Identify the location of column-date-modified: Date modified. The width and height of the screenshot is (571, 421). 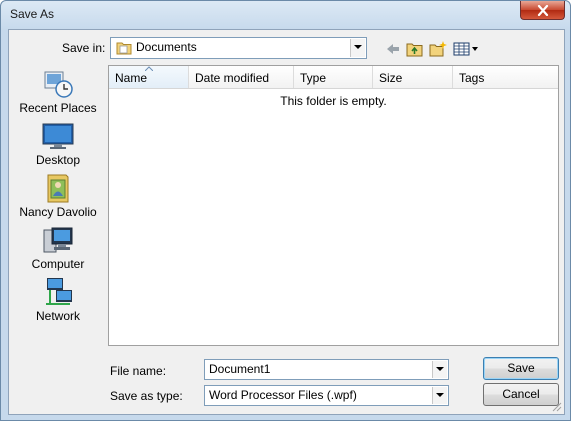
(241, 77).